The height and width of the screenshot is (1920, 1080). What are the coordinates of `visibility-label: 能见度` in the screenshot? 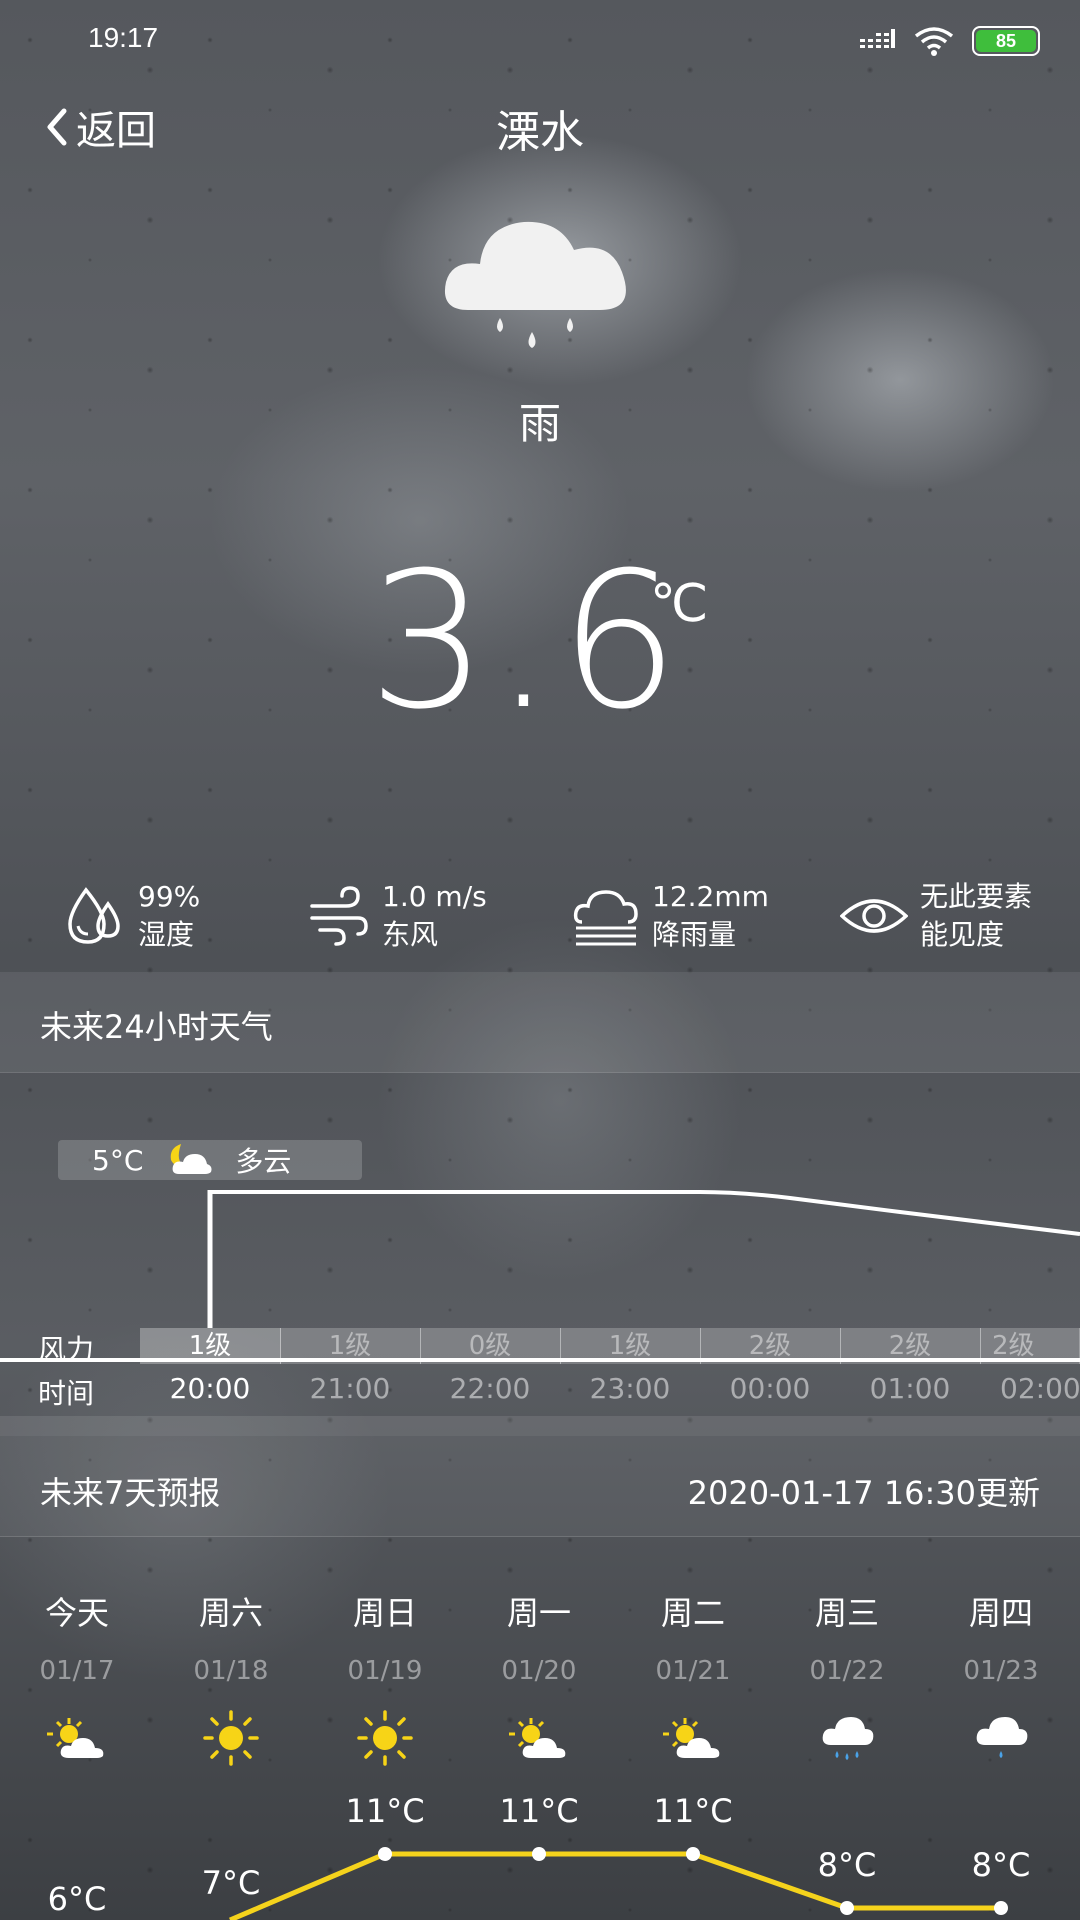 It's located at (962, 934).